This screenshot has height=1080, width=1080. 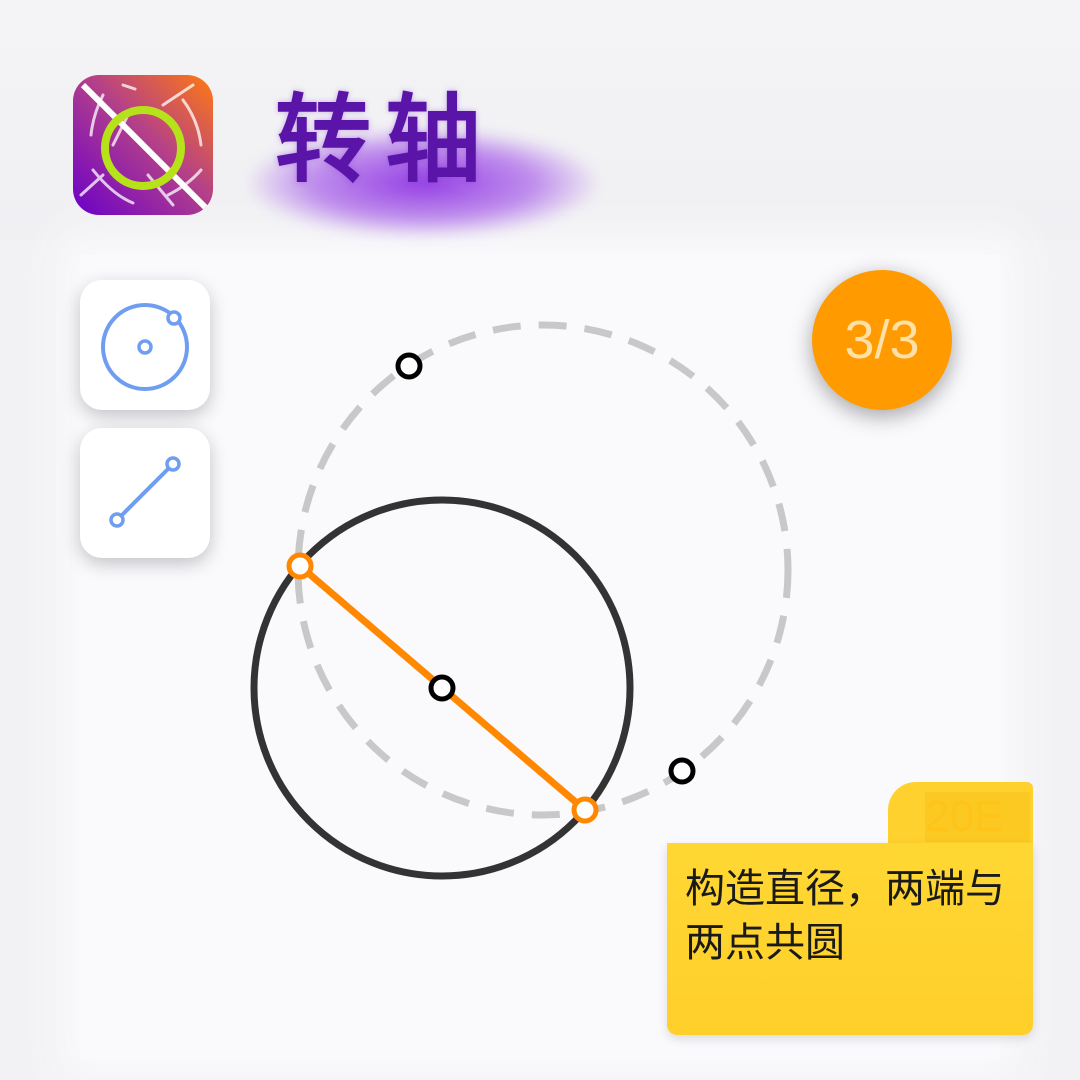 I want to click on center-point, so click(x=442, y=688).